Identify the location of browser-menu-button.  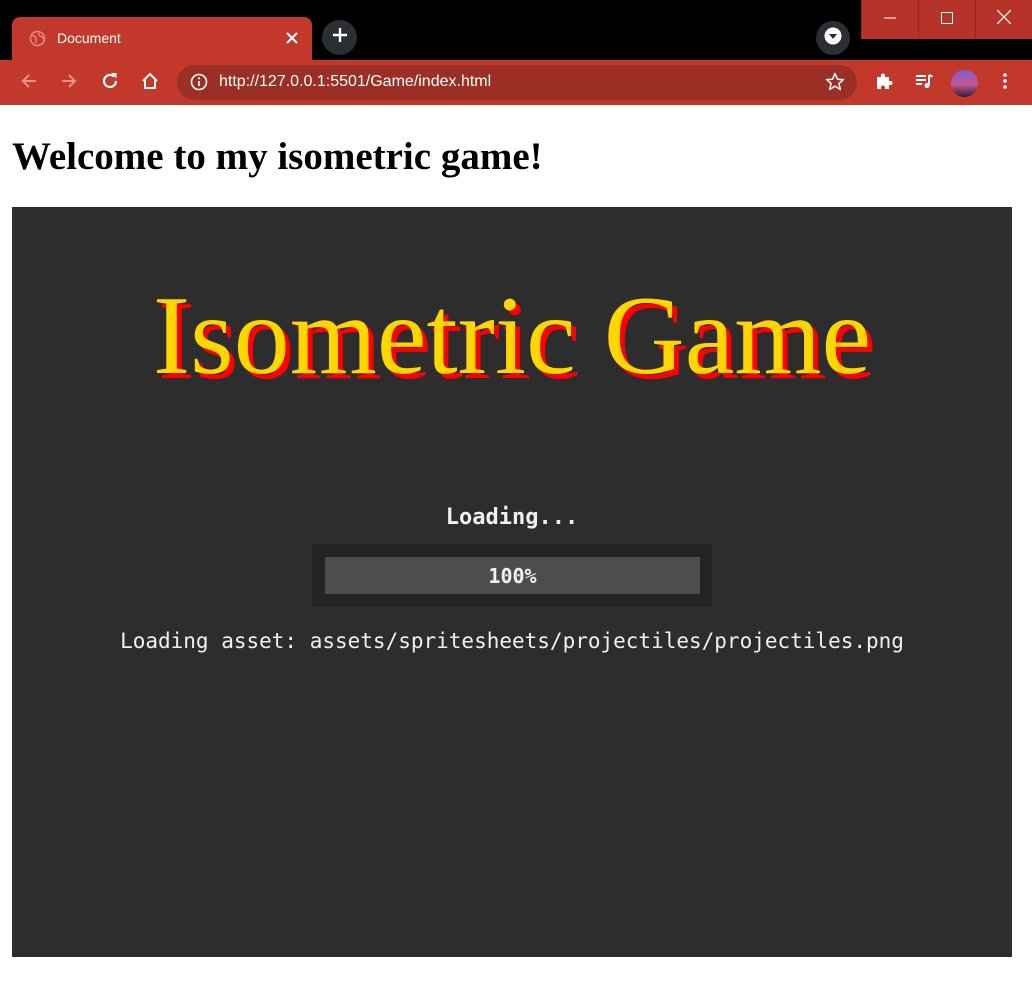
(1005, 83).